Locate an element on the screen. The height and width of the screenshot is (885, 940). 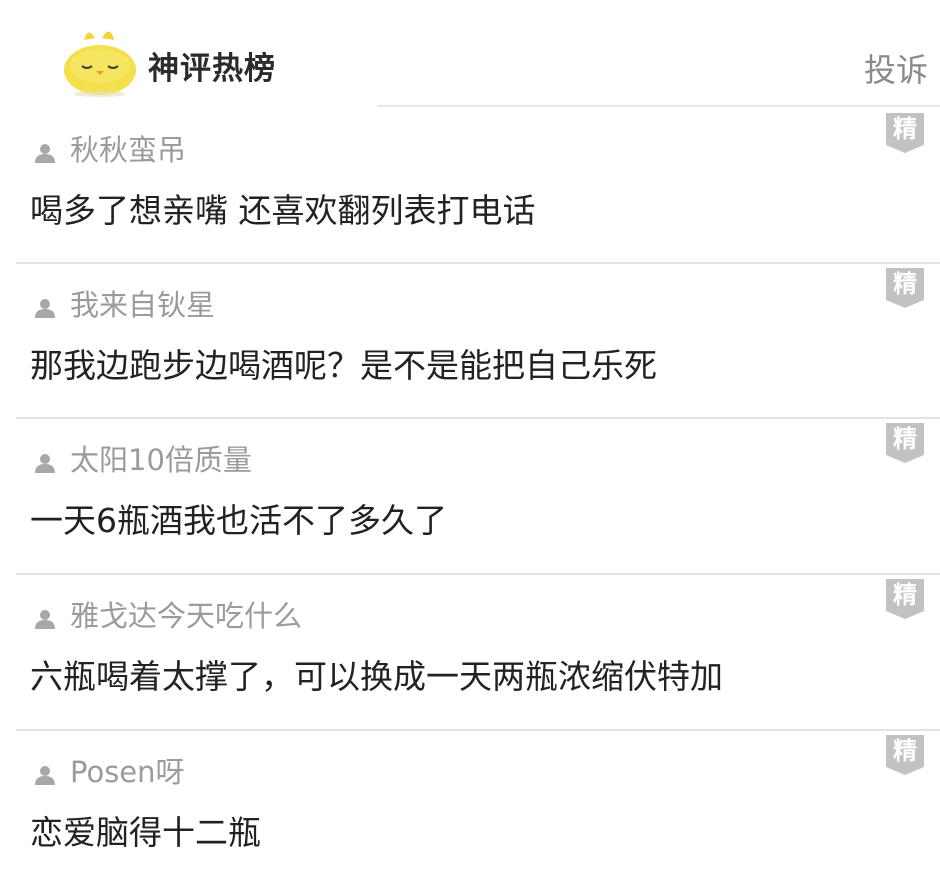
comment-username: 我来自钬星 is located at coordinates (142, 305).